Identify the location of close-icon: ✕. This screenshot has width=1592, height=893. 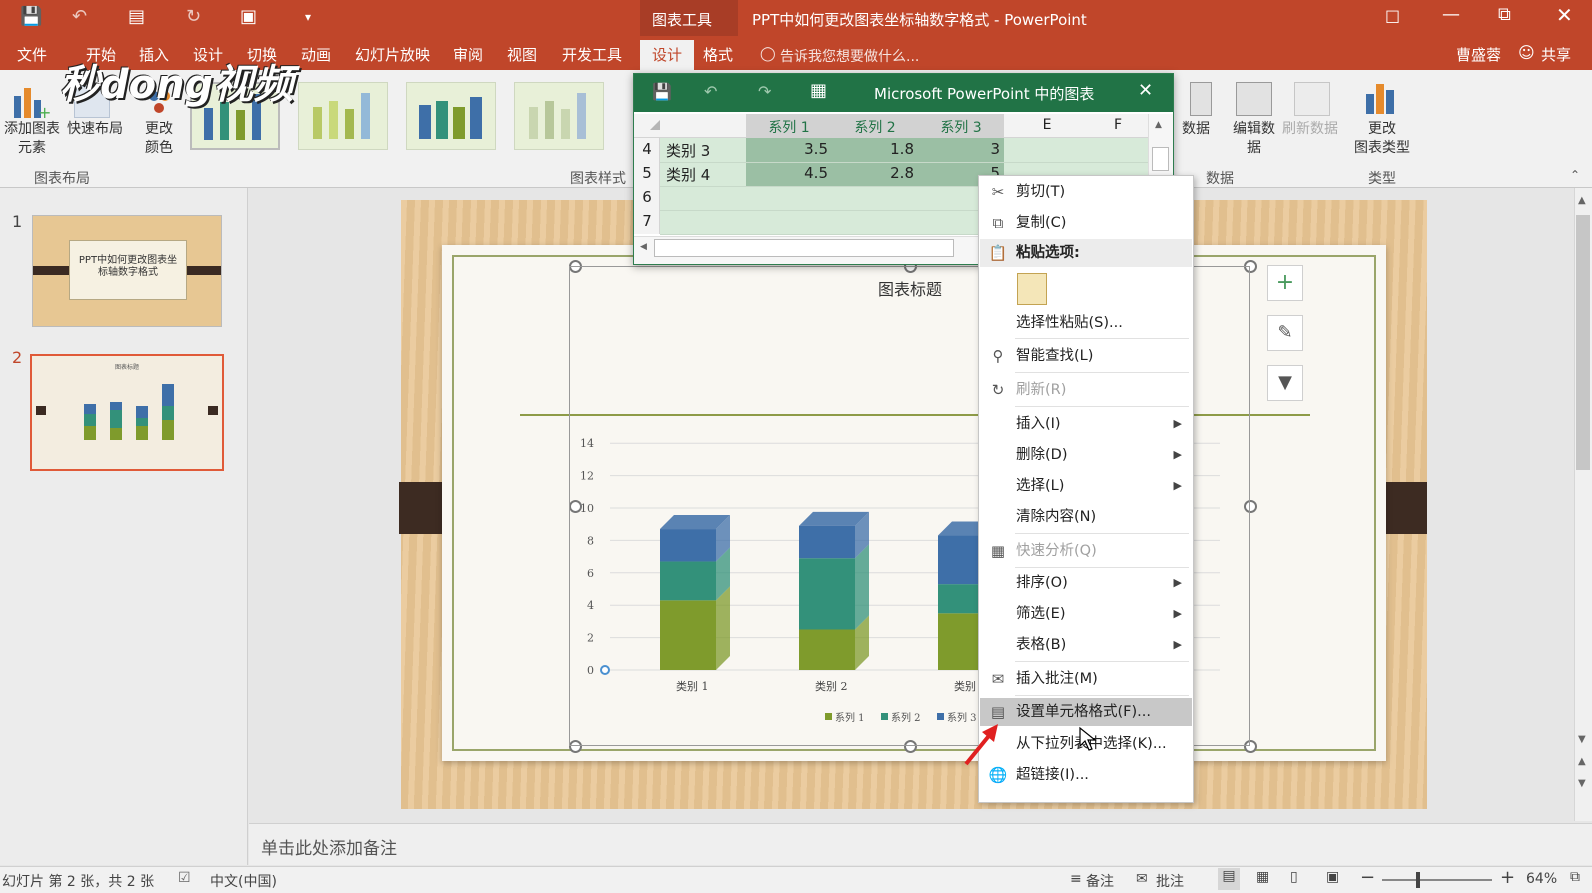
(1564, 15).